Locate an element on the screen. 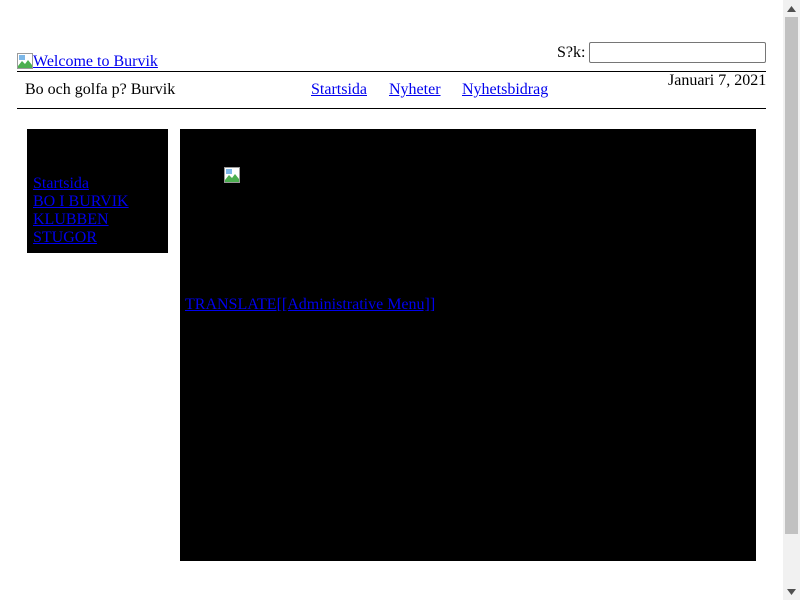  sidebar-item-klubben: KLUBBEN is located at coordinates (81, 220).